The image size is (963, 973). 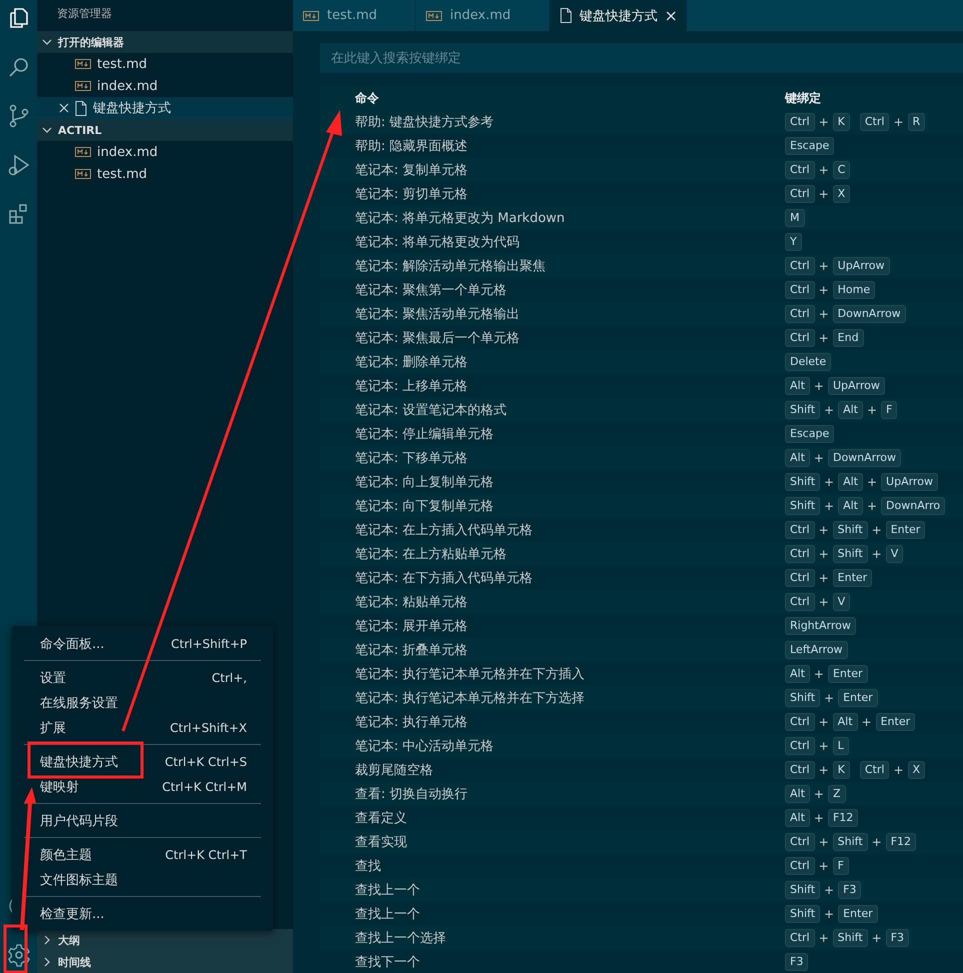 I want to click on markdown-icon, so click(x=83, y=64).